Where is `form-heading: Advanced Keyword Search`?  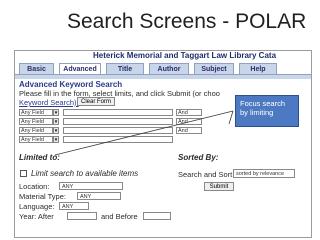 form-heading: Advanced Keyword Search is located at coordinates (71, 84).